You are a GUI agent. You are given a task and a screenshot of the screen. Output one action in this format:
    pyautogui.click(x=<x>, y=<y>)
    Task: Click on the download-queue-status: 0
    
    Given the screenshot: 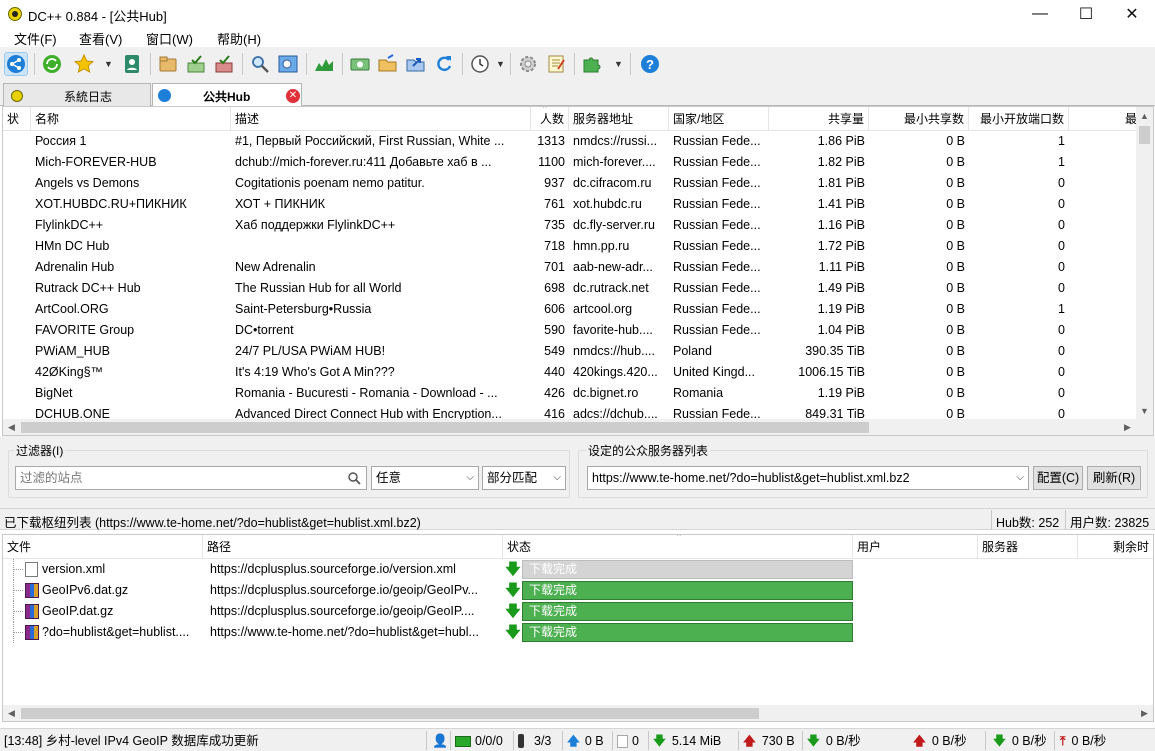 What is the action you would take?
    pyautogui.click(x=628, y=741)
    